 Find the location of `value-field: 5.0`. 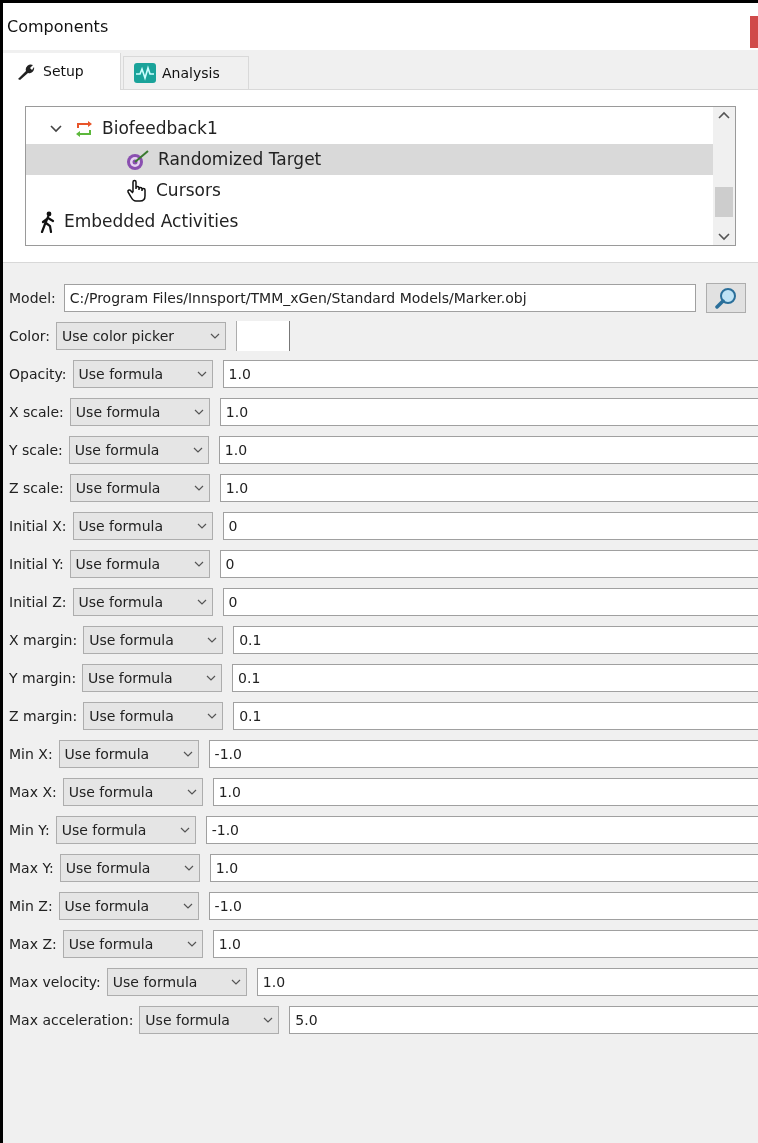

value-field: 5.0 is located at coordinates (523, 1020).